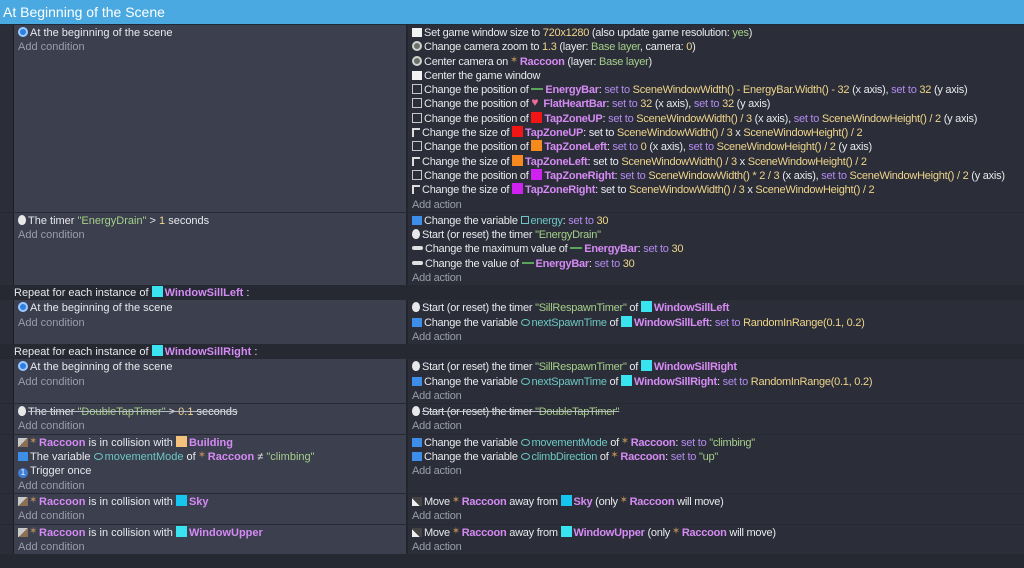  What do you see at coordinates (112, 220) in the screenshot?
I see `string-value: "EnergyDrain"` at bounding box center [112, 220].